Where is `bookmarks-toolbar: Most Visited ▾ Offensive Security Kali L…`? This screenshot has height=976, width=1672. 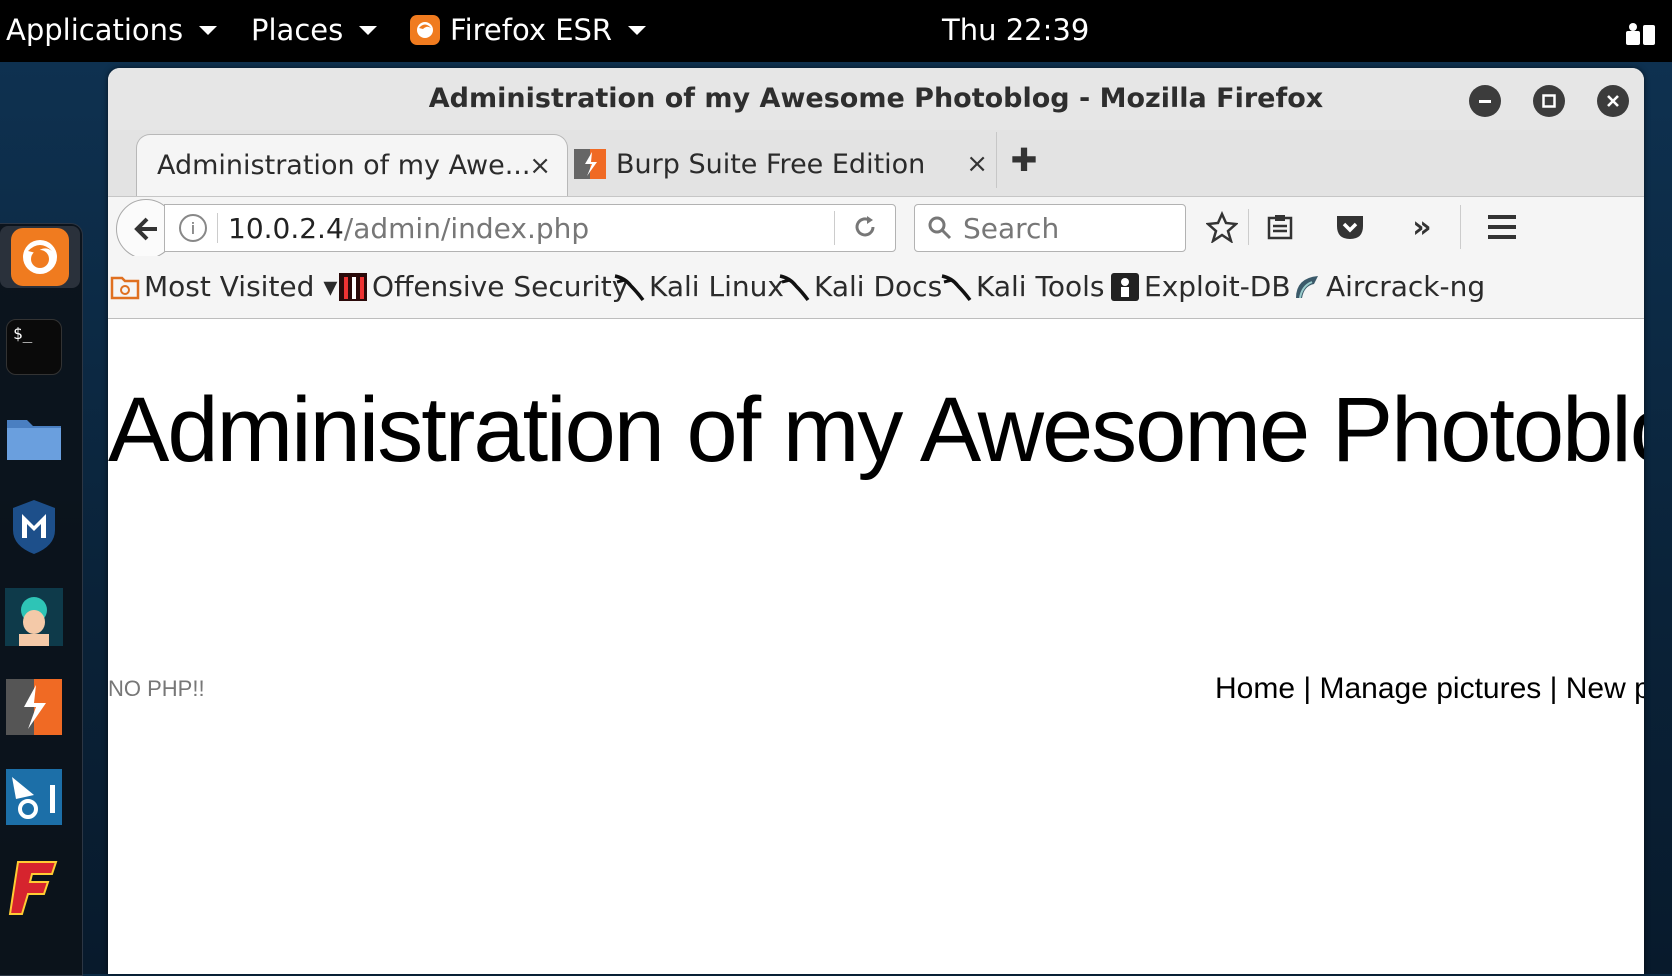 bookmarks-toolbar: Most Visited ▾ Offensive Security Kali L… is located at coordinates (876, 287).